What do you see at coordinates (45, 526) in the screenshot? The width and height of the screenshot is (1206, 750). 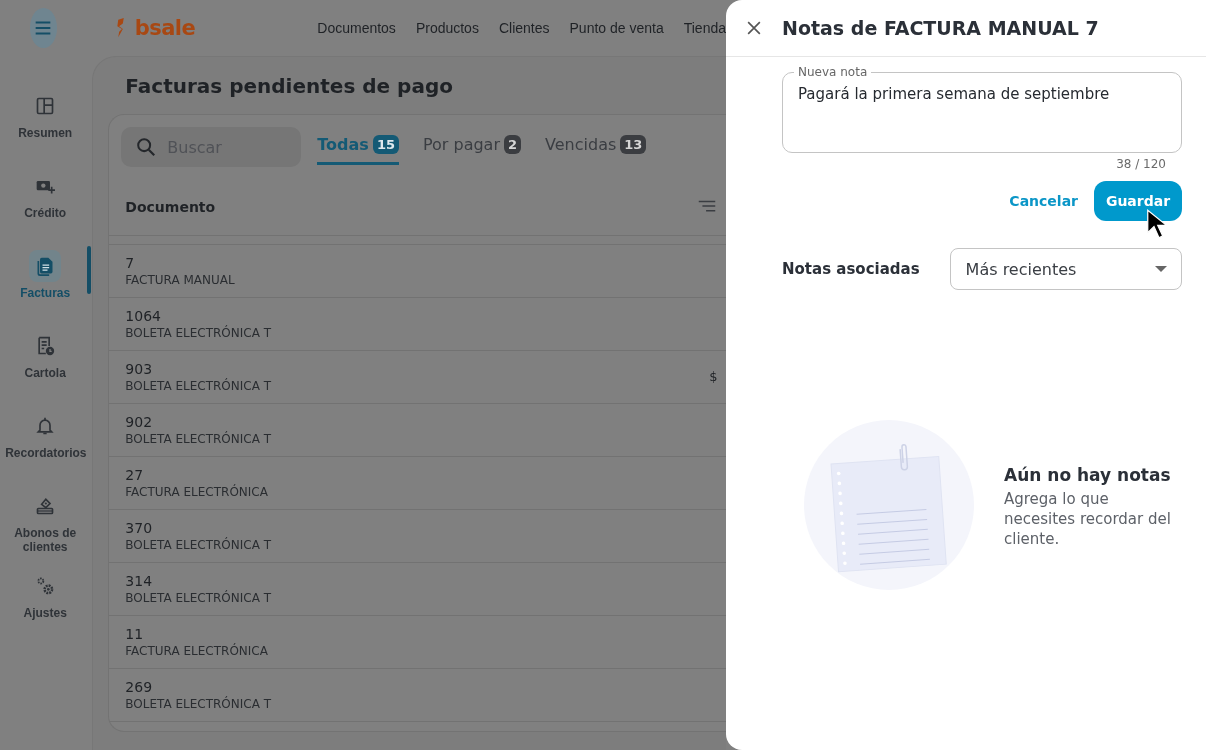 I see `sidebar-item: Abonos de clientes` at bounding box center [45, 526].